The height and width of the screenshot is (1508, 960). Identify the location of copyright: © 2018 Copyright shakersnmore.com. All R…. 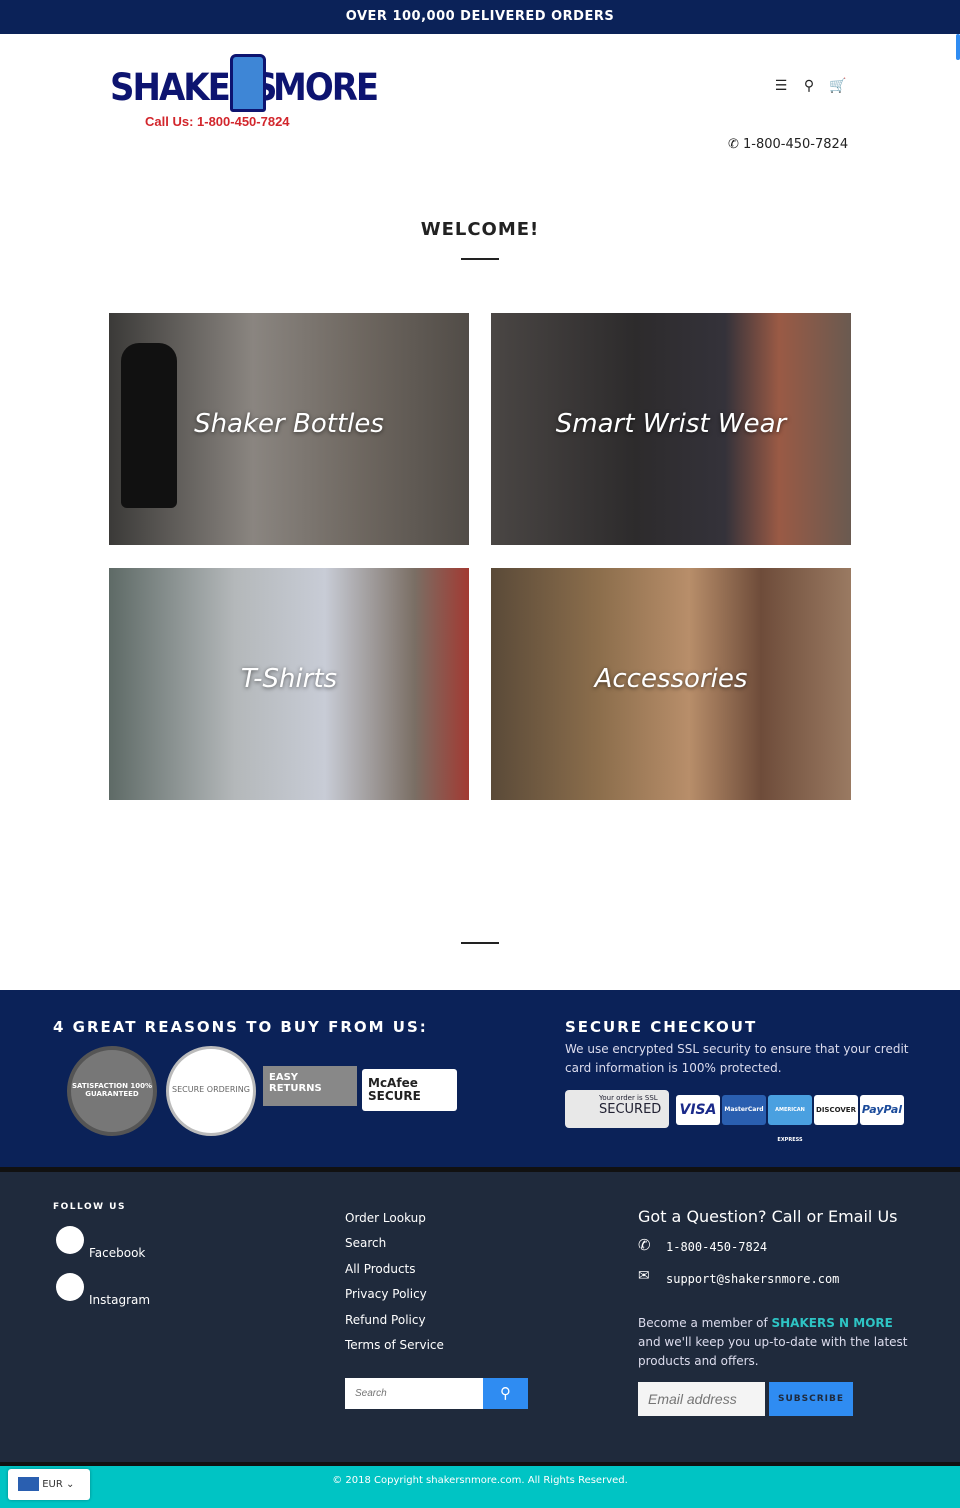
(480, 1487).